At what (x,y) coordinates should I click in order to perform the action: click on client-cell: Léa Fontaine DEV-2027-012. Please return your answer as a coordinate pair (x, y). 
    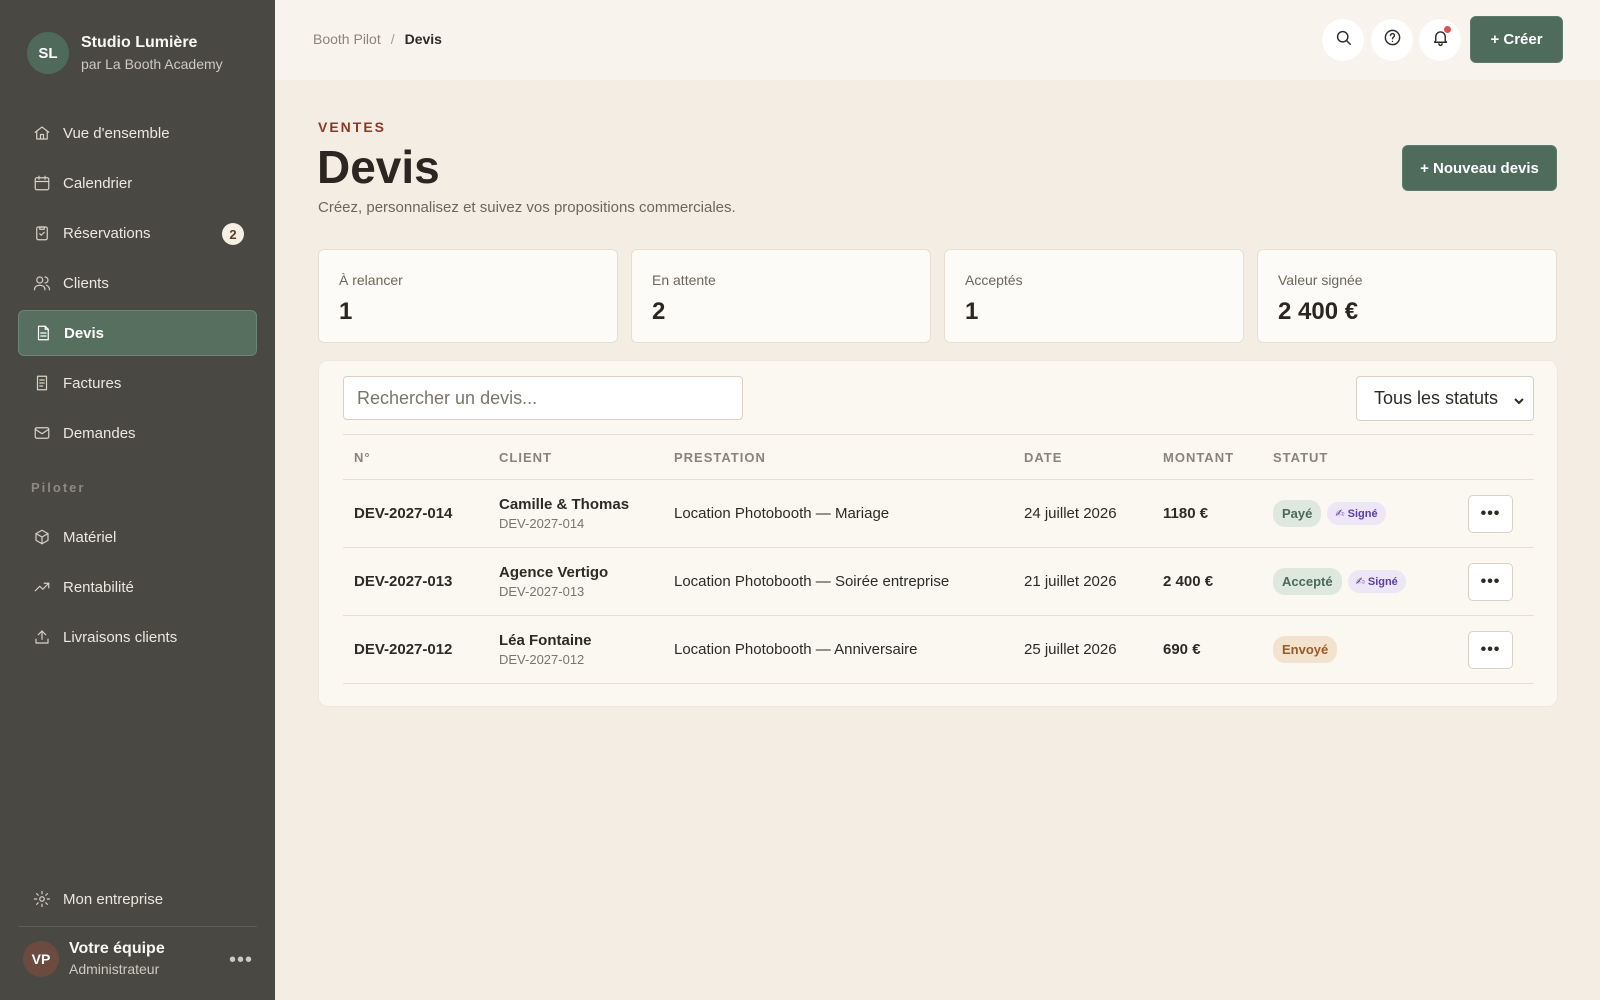
    Looking at the image, I should click on (575, 649).